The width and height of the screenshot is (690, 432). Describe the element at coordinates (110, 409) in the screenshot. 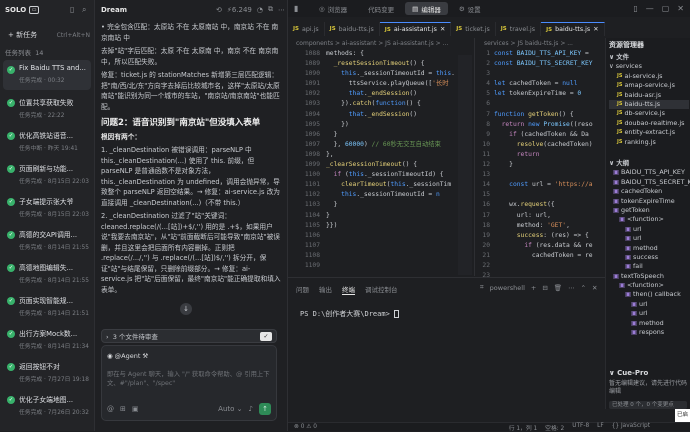

I see `at-mention-icon: @` at that location.